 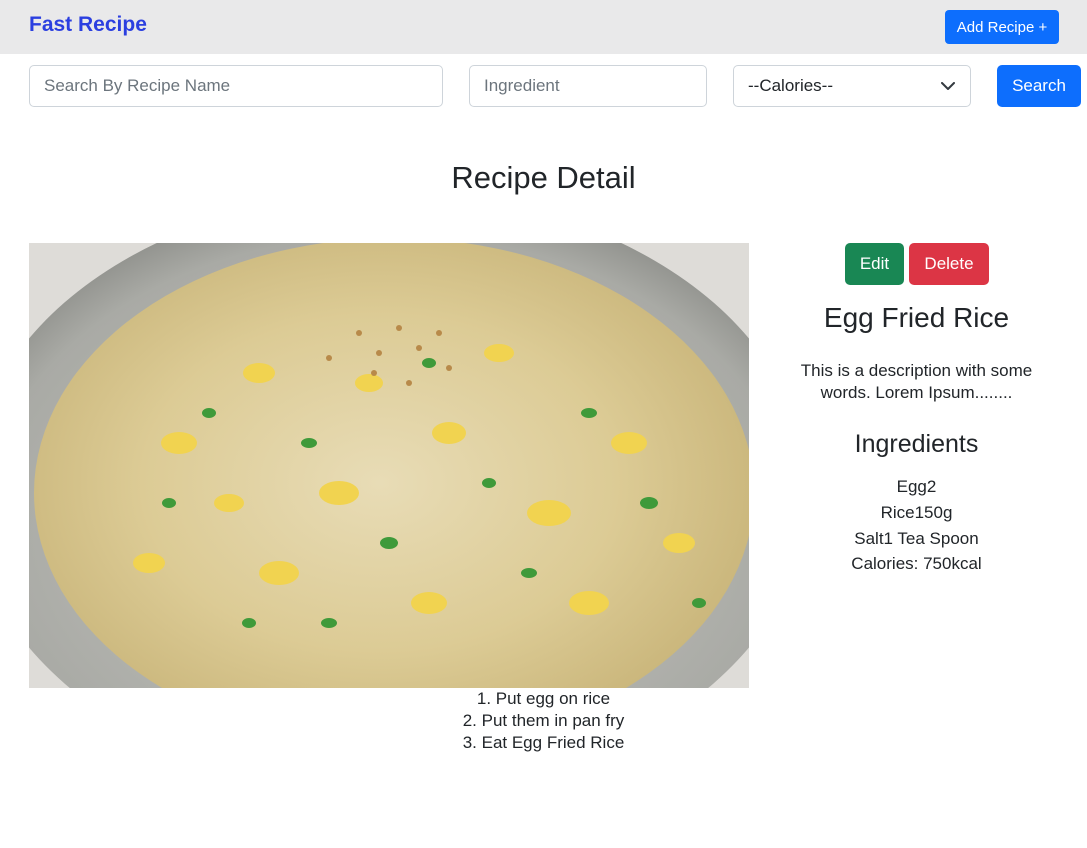 What do you see at coordinates (543, 27) in the screenshot?
I see `navbar: Fast Recipe Add Recipe +` at bounding box center [543, 27].